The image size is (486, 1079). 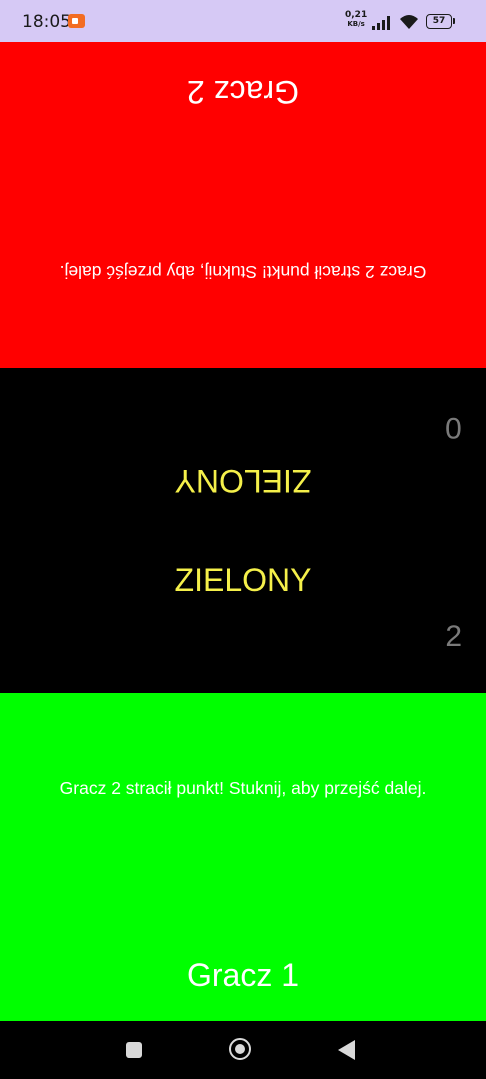 I want to click on color-word-player1: ZIELONY, so click(x=243, y=580).